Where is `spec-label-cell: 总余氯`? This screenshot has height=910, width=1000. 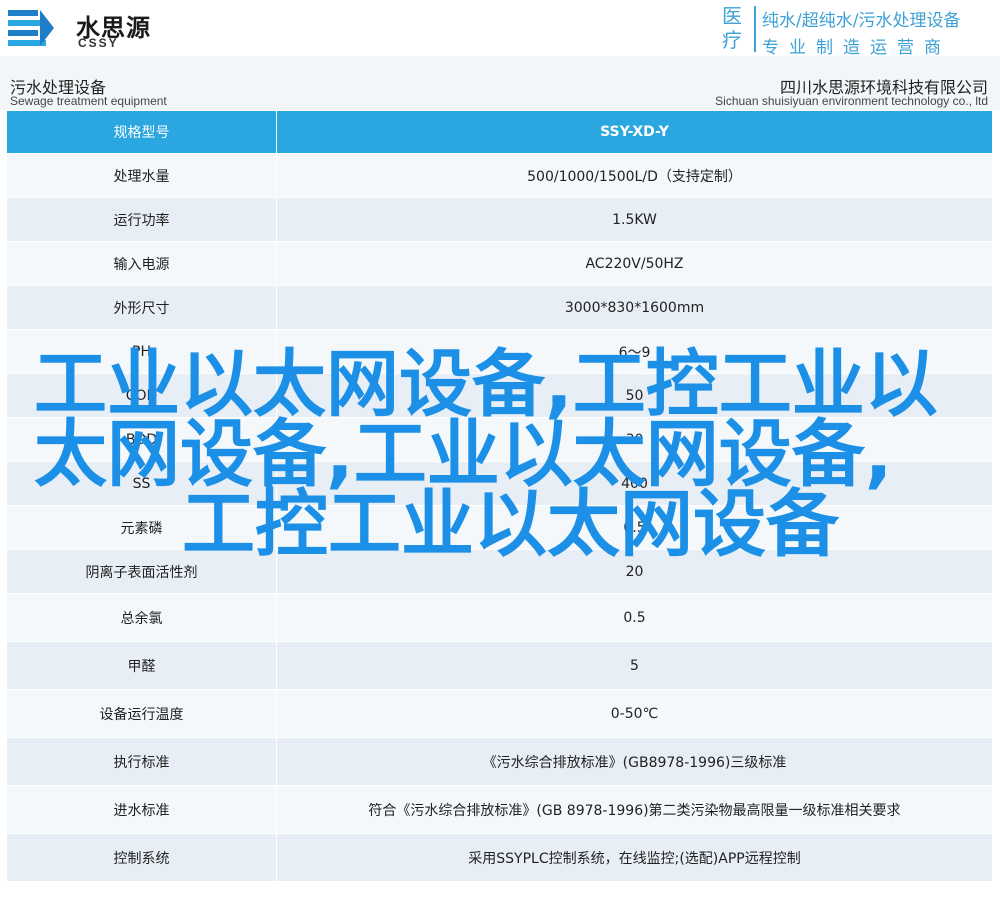
spec-label-cell: 总余氯 is located at coordinates (141, 617).